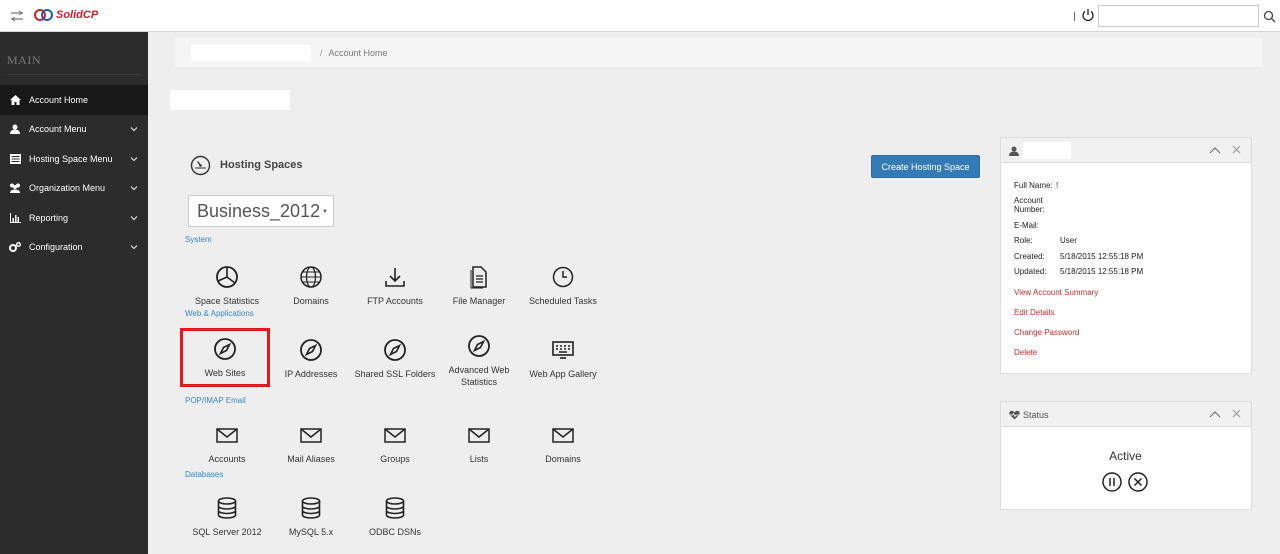  Describe the element at coordinates (1056, 292) in the screenshot. I see `view-account-summary-link: View Account Summary` at that location.